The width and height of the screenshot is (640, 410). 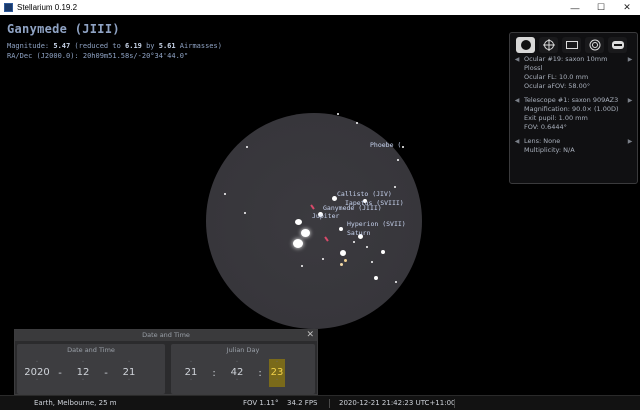 What do you see at coordinates (30, 46) in the screenshot?
I see `magnitude-label: Magnitude:` at bounding box center [30, 46].